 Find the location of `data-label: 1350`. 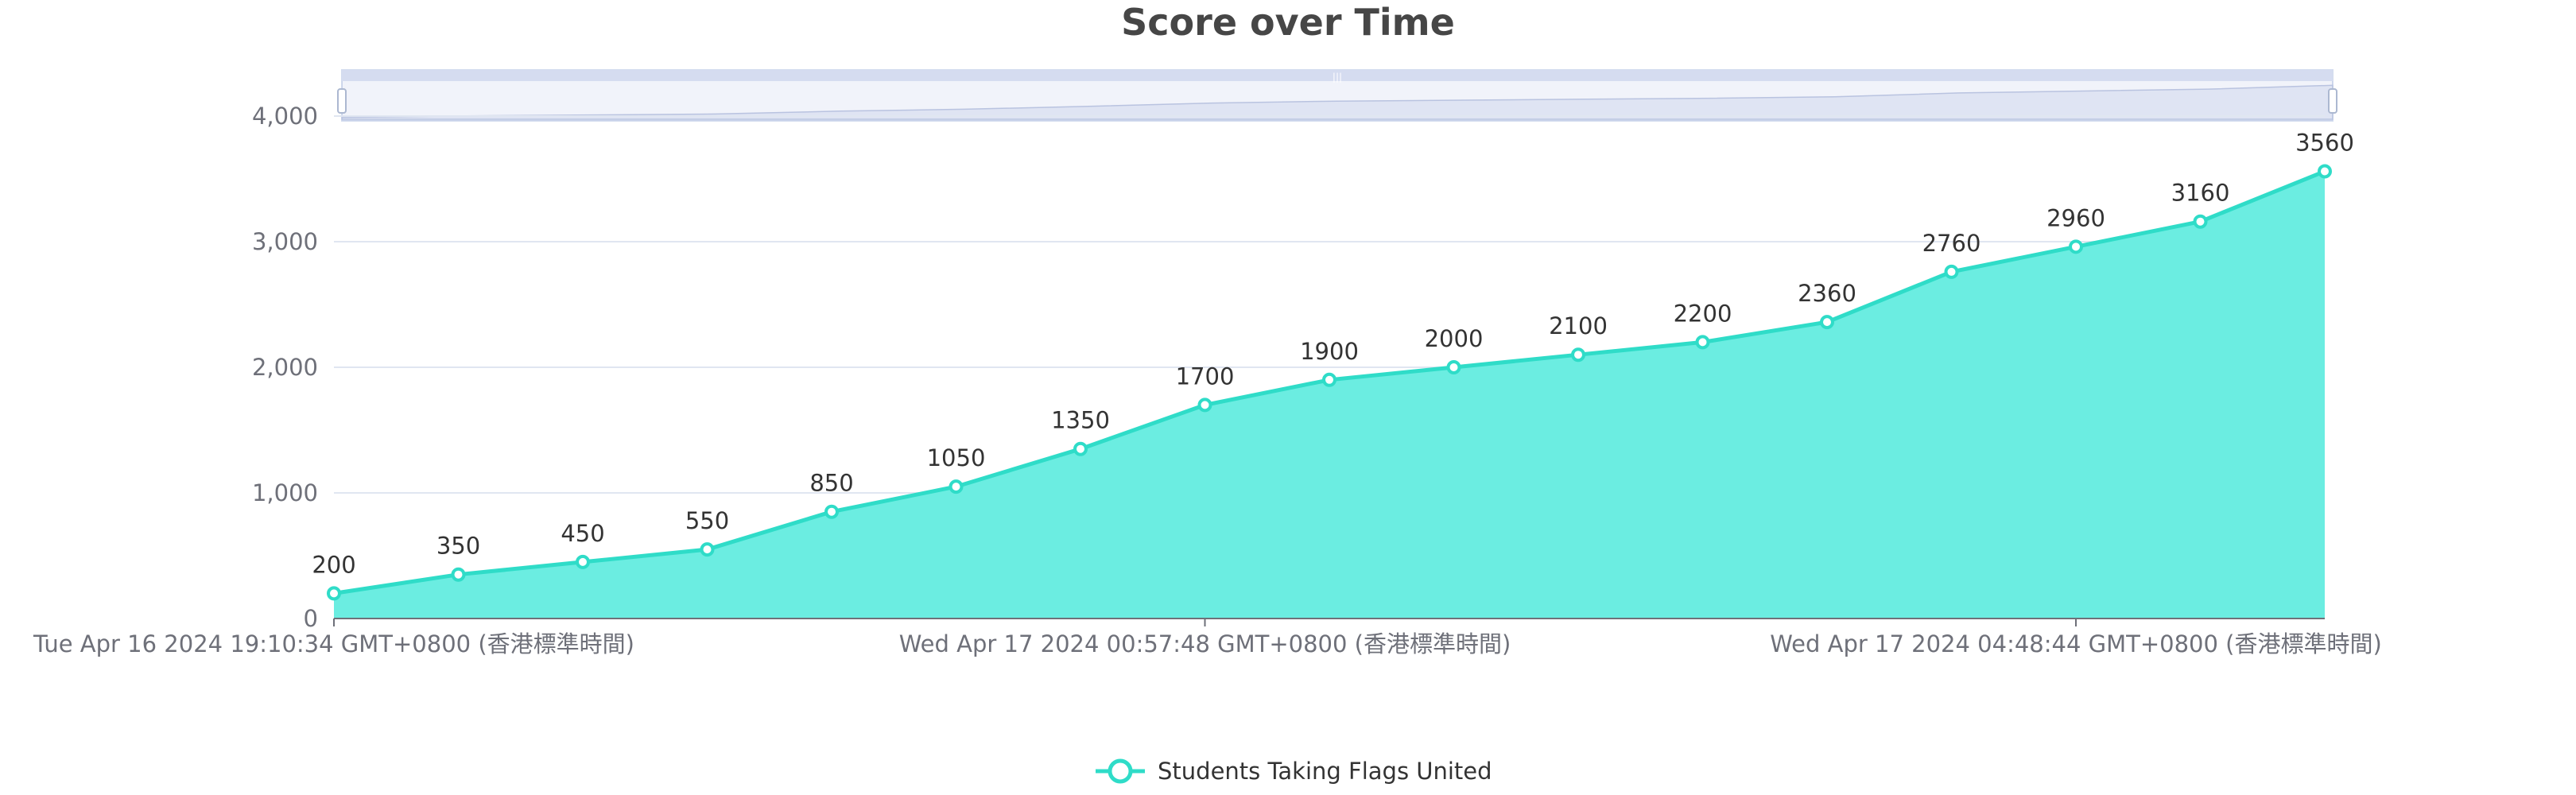

data-label: 1350 is located at coordinates (1081, 420).